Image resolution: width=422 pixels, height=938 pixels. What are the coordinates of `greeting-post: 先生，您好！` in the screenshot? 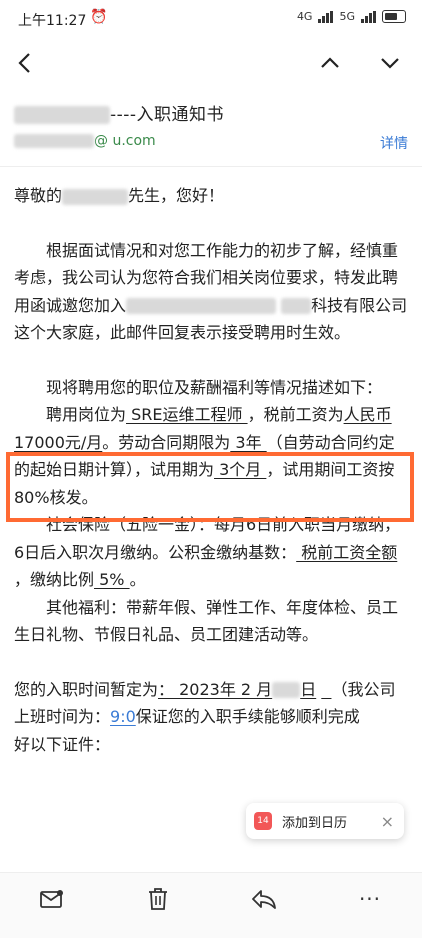 It's located at (176, 195).